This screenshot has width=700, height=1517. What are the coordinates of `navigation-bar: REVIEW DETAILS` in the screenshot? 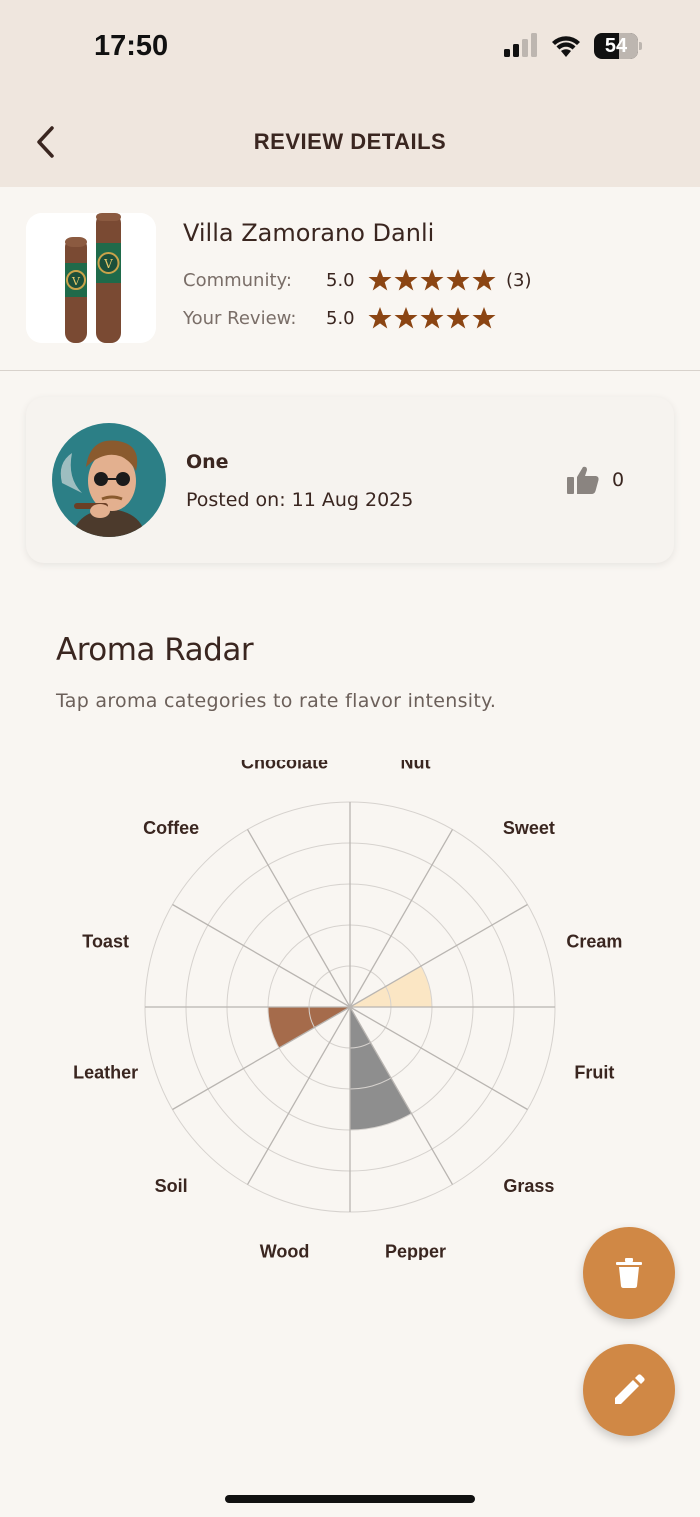 It's located at (350, 141).